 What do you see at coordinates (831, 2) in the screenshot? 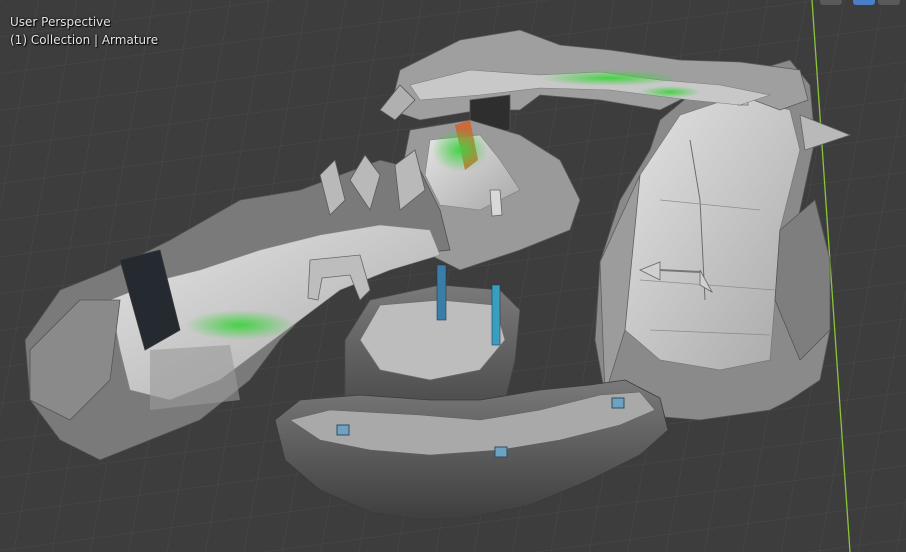
I see `camera-toggle-icon` at bounding box center [831, 2].